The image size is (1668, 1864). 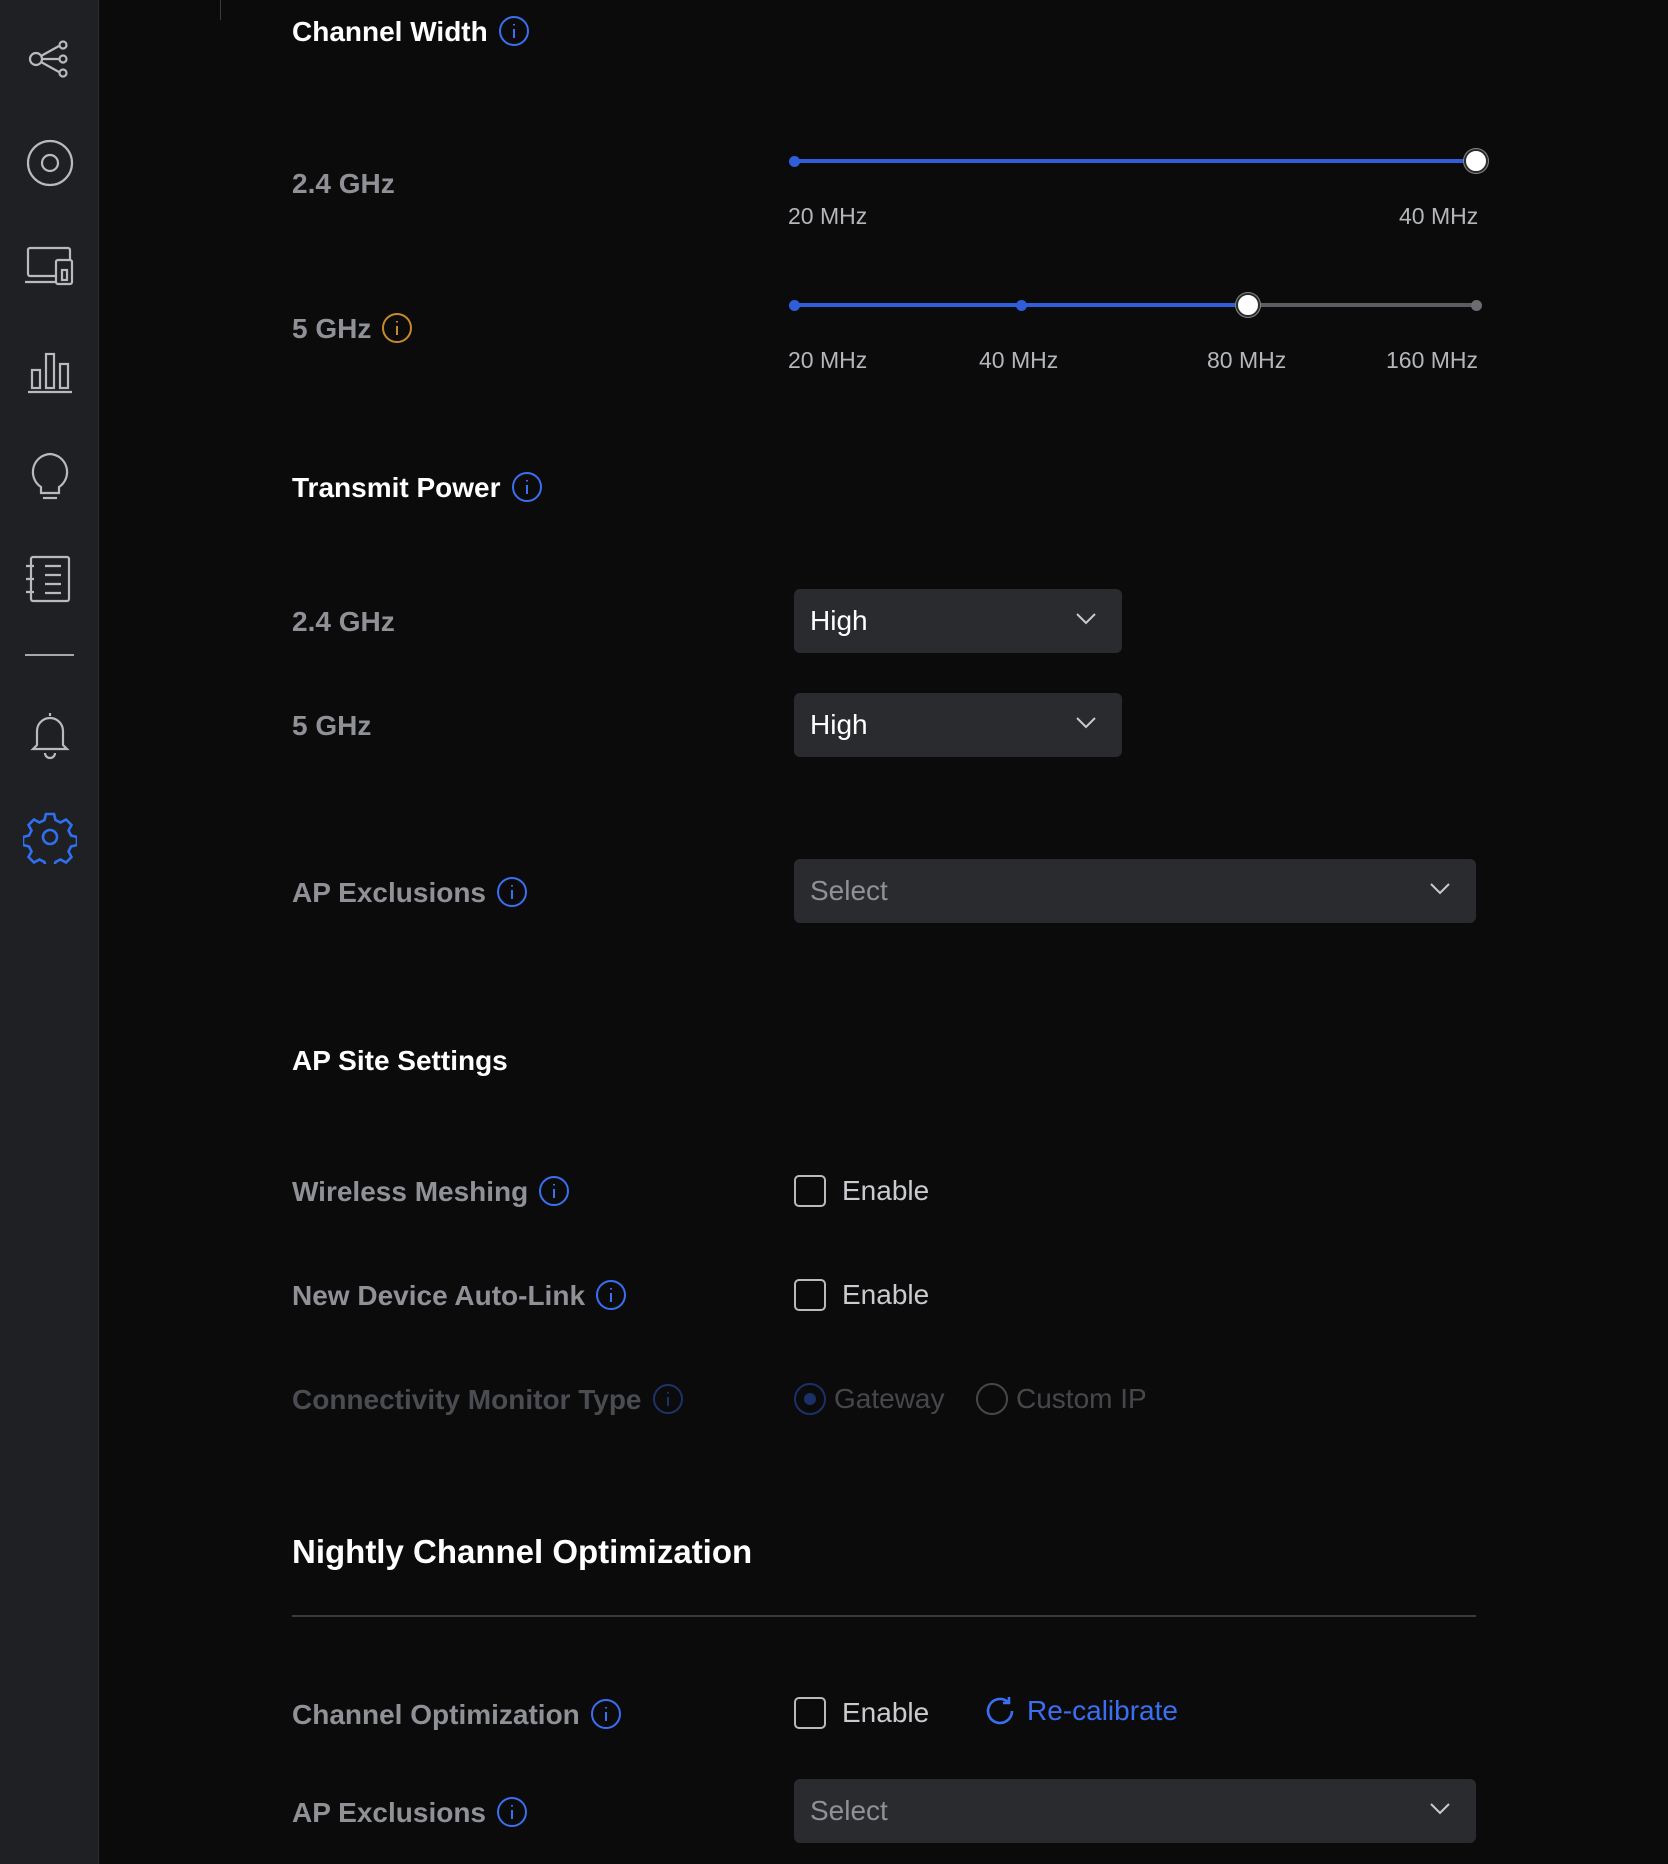 I want to click on recalibrate-button: Re-calibrate, so click(x=1080, y=1711).